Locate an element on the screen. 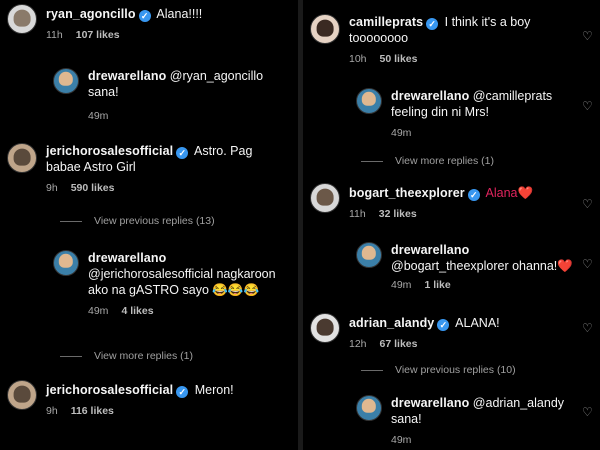 The image size is (600, 450). comment-text: Alana❤️ is located at coordinates (509, 193).